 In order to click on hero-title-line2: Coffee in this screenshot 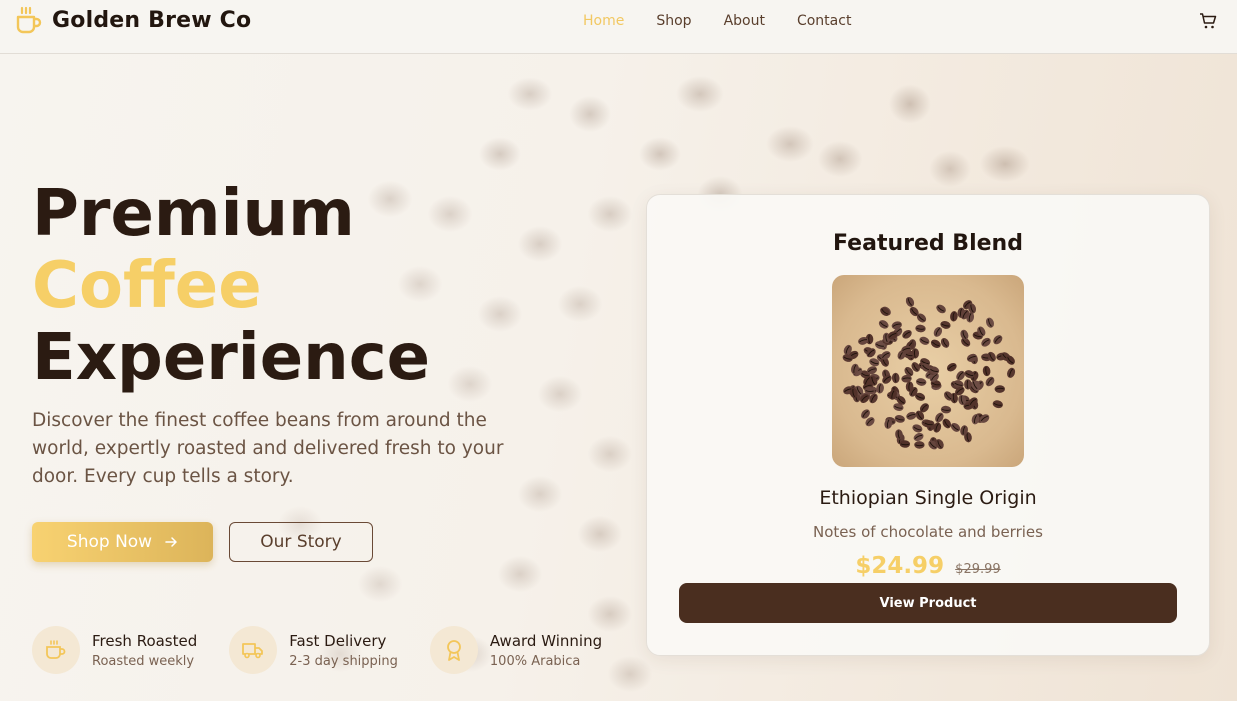, I will do `click(147, 286)`.